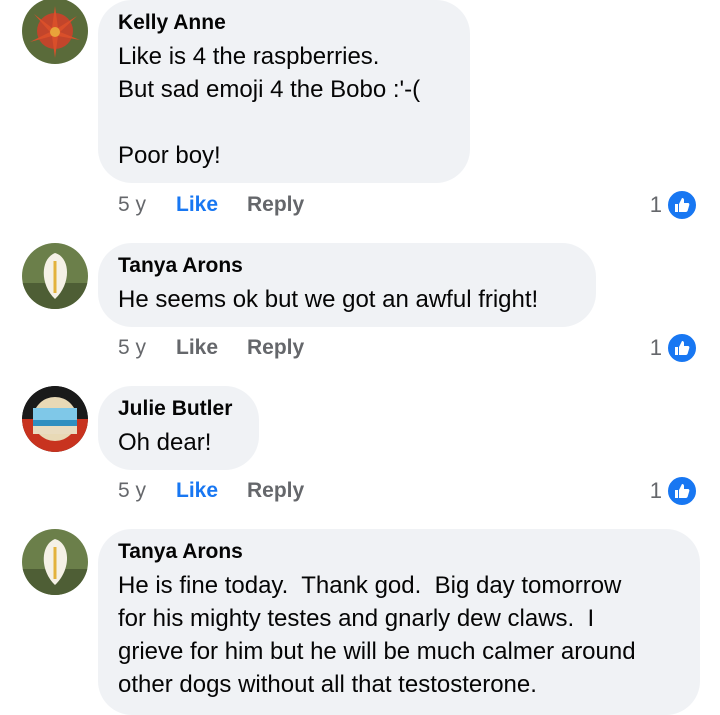  What do you see at coordinates (284, 23) in the screenshot?
I see `comment-author: Kelly Anne` at bounding box center [284, 23].